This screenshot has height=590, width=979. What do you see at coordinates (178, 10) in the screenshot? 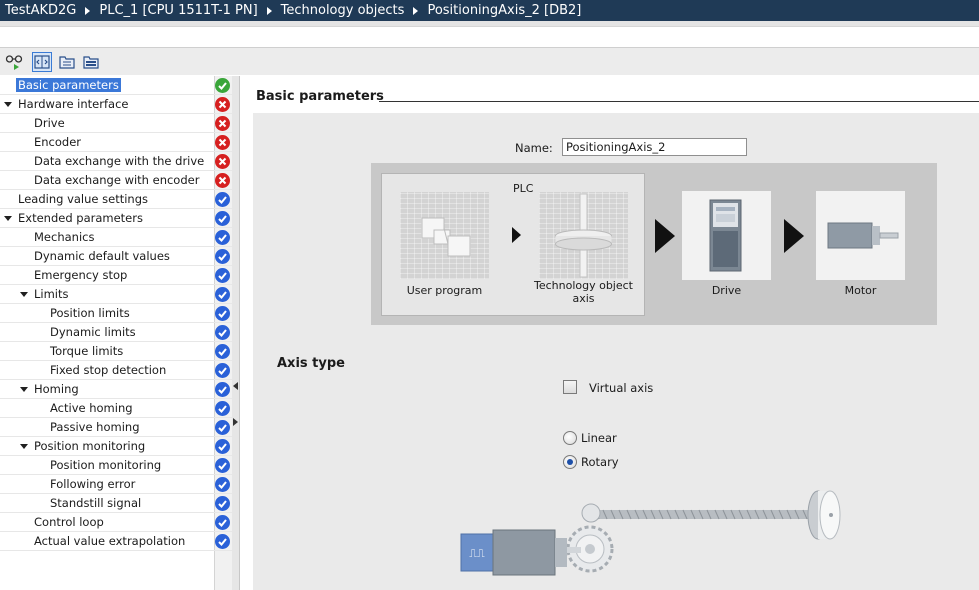
I see `breadcrumb-plc: PLC_1 [CPU 1511T-1 PN]` at bounding box center [178, 10].